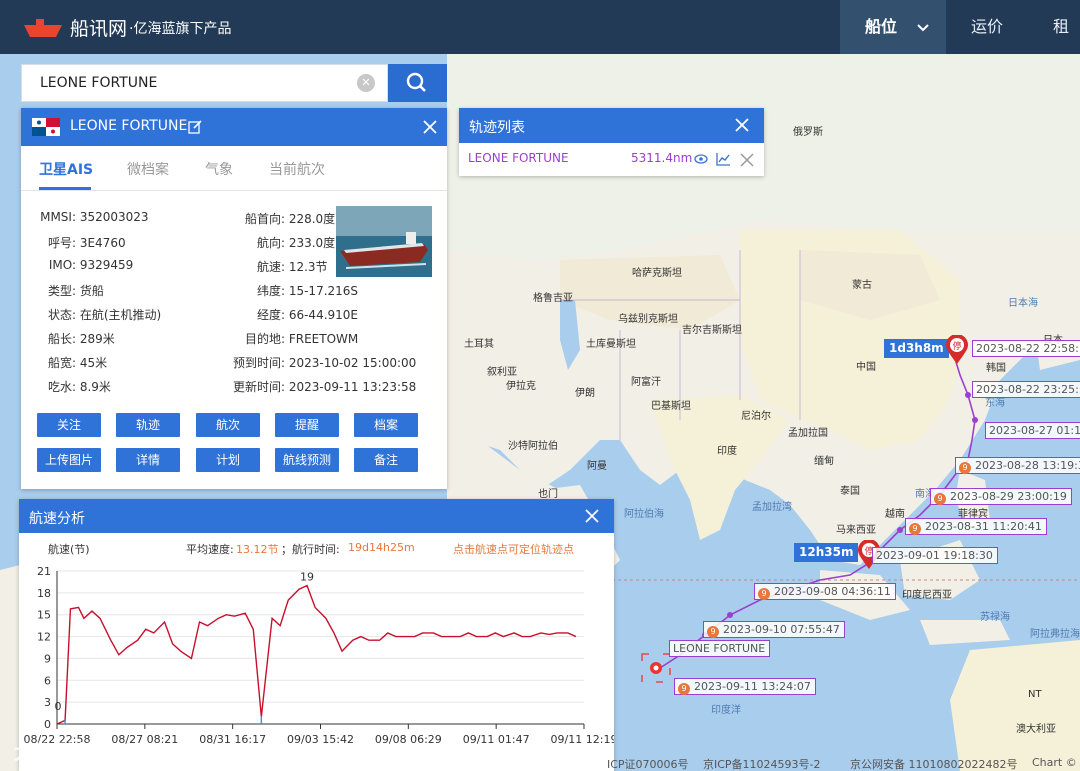  I want to click on tab-satellite-ais: 卫星AIS, so click(66, 169).